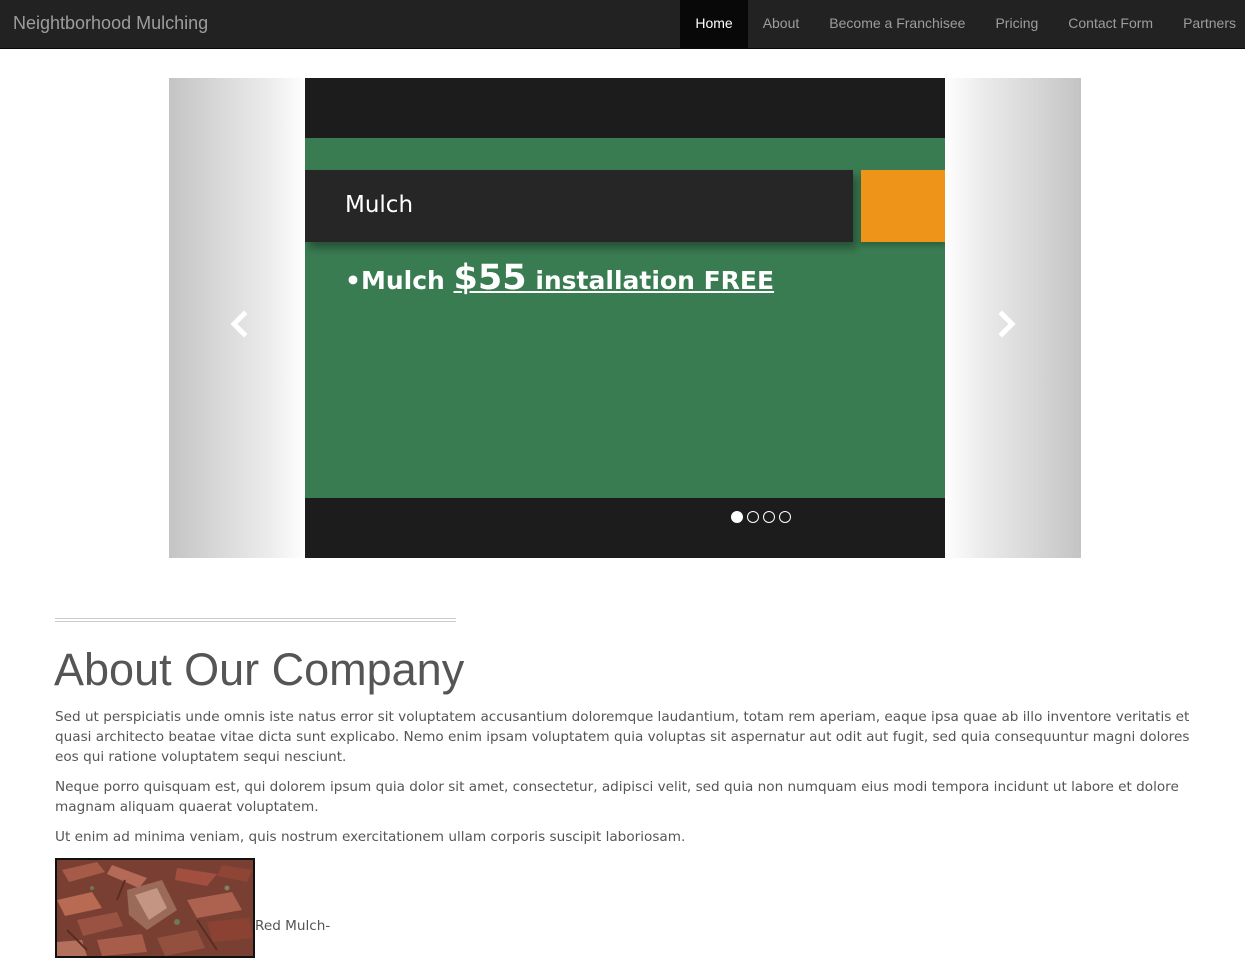  I want to click on slide-accent-block, so click(903, 206).